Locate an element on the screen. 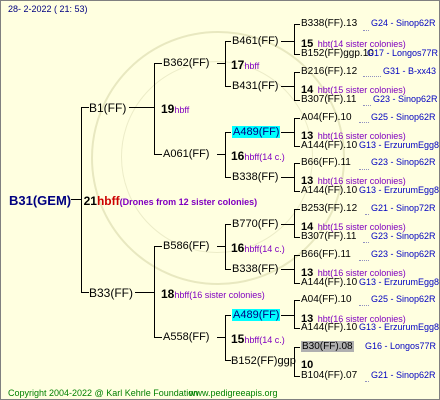 This screenshot has height=400, width=440. gen2-queen-name: A061(FF) is located at coordinates (186, 154).